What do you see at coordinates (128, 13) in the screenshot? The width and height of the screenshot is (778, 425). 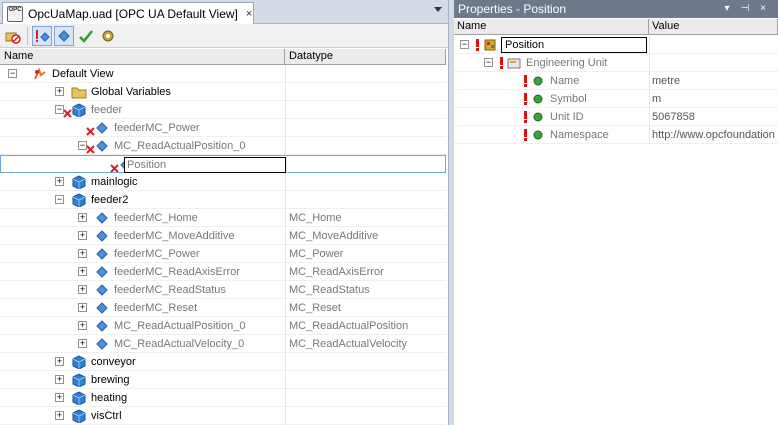 I see `document-tab: OPC OpcUaMap.uad [OPC UA Default View] ×` at bounding box center [128, 13].